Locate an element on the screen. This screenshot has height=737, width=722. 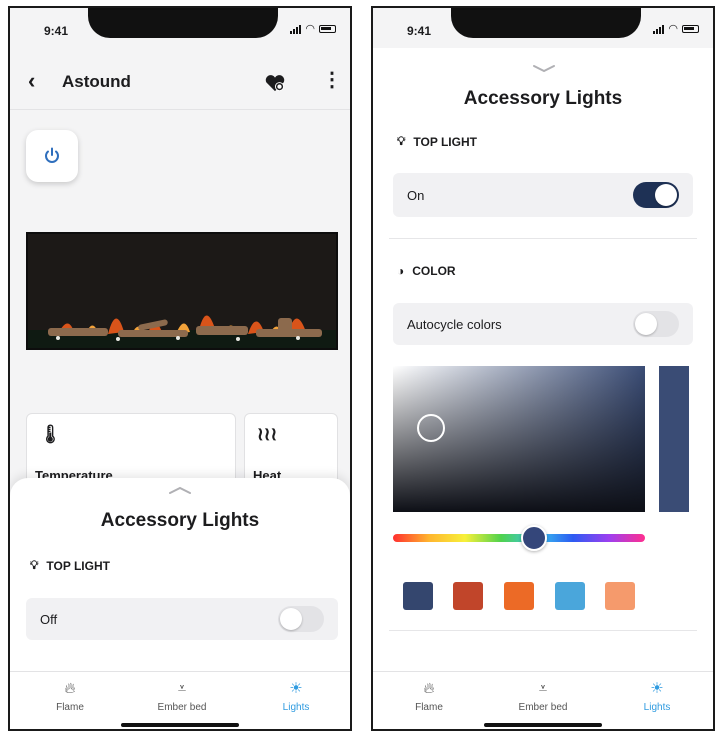
selected-color-preview is located at coordinates (674, 439).